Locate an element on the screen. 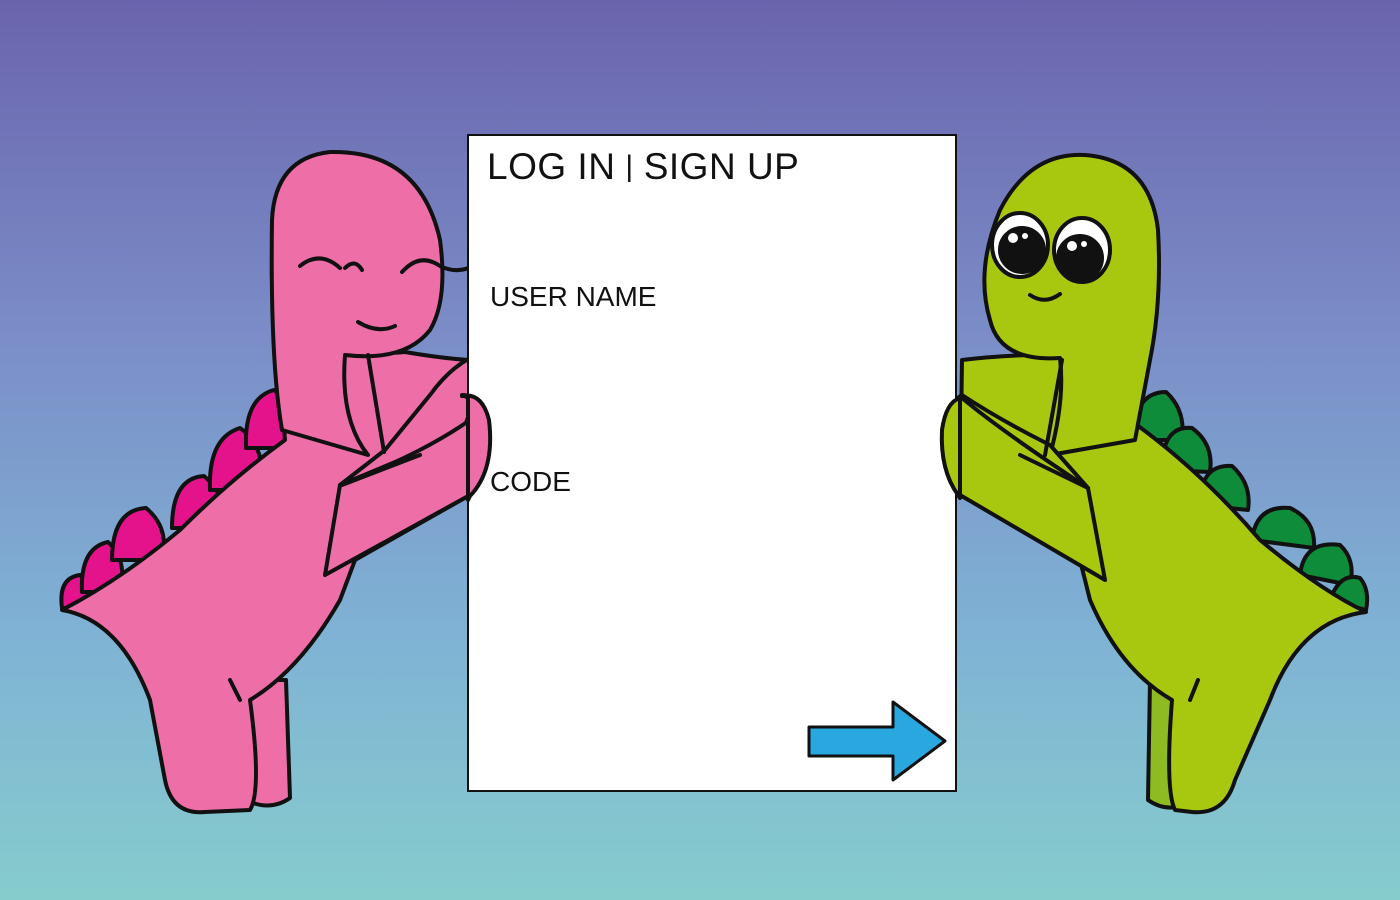 The width and height of the screenshot is (1400, 900). signup-tab: SIGN UP is located at coordinates (722, 166).